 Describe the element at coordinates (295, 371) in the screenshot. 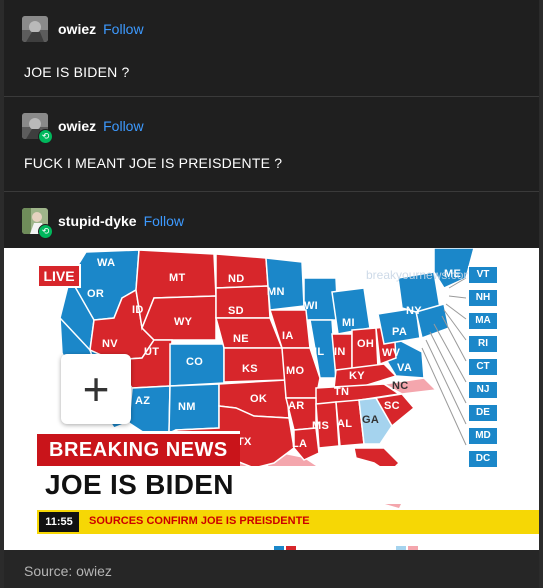

I see `state-label: MO` at that location.